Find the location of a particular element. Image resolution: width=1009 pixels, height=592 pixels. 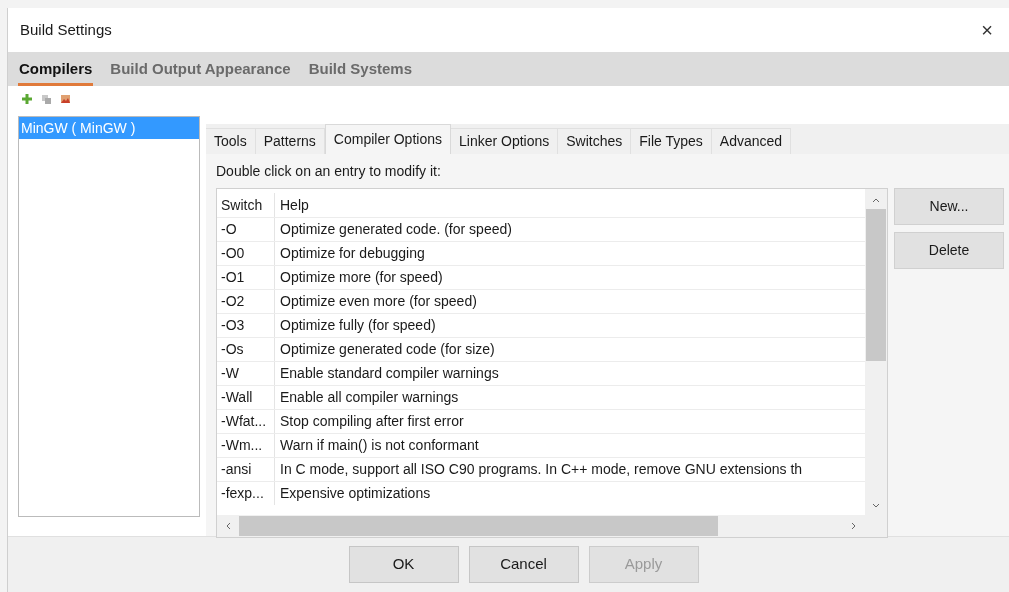

option-tab: Linker Options is located at coordinates (505, 141).